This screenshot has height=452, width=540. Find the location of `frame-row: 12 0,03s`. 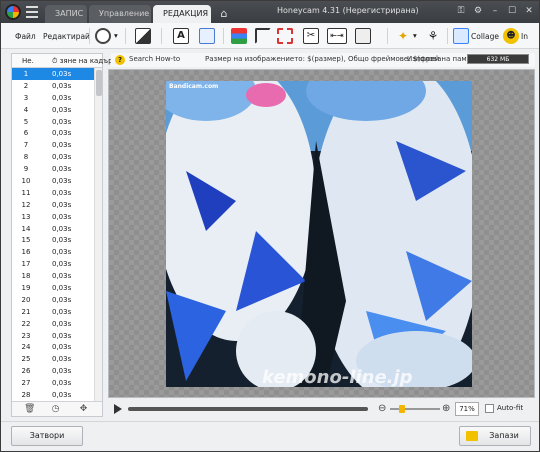

frame-row: 12 0,03s is located at coordinates (53, 205).